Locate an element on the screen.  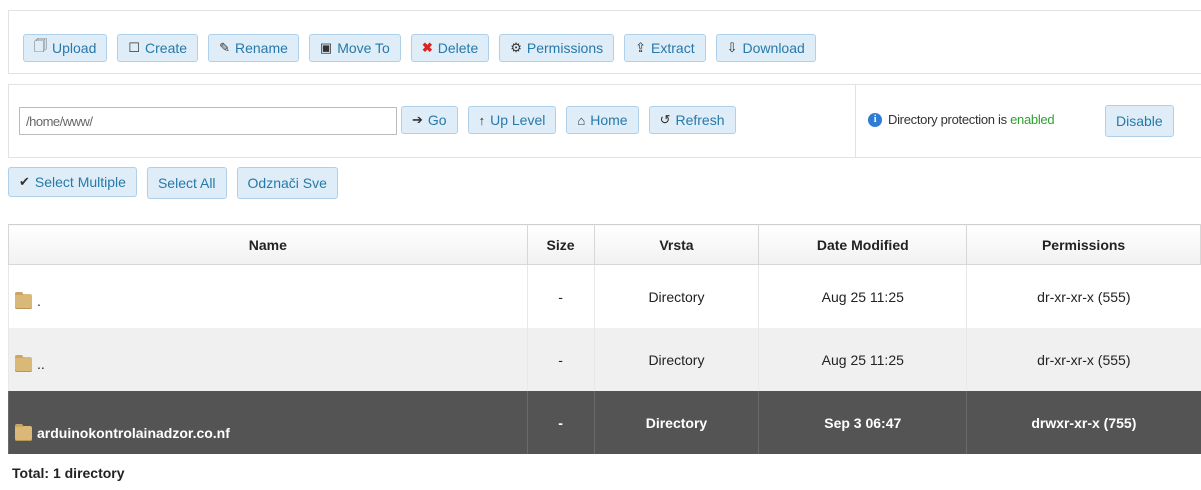
refresh-label: Refresh is located at coordinates (700, 120).